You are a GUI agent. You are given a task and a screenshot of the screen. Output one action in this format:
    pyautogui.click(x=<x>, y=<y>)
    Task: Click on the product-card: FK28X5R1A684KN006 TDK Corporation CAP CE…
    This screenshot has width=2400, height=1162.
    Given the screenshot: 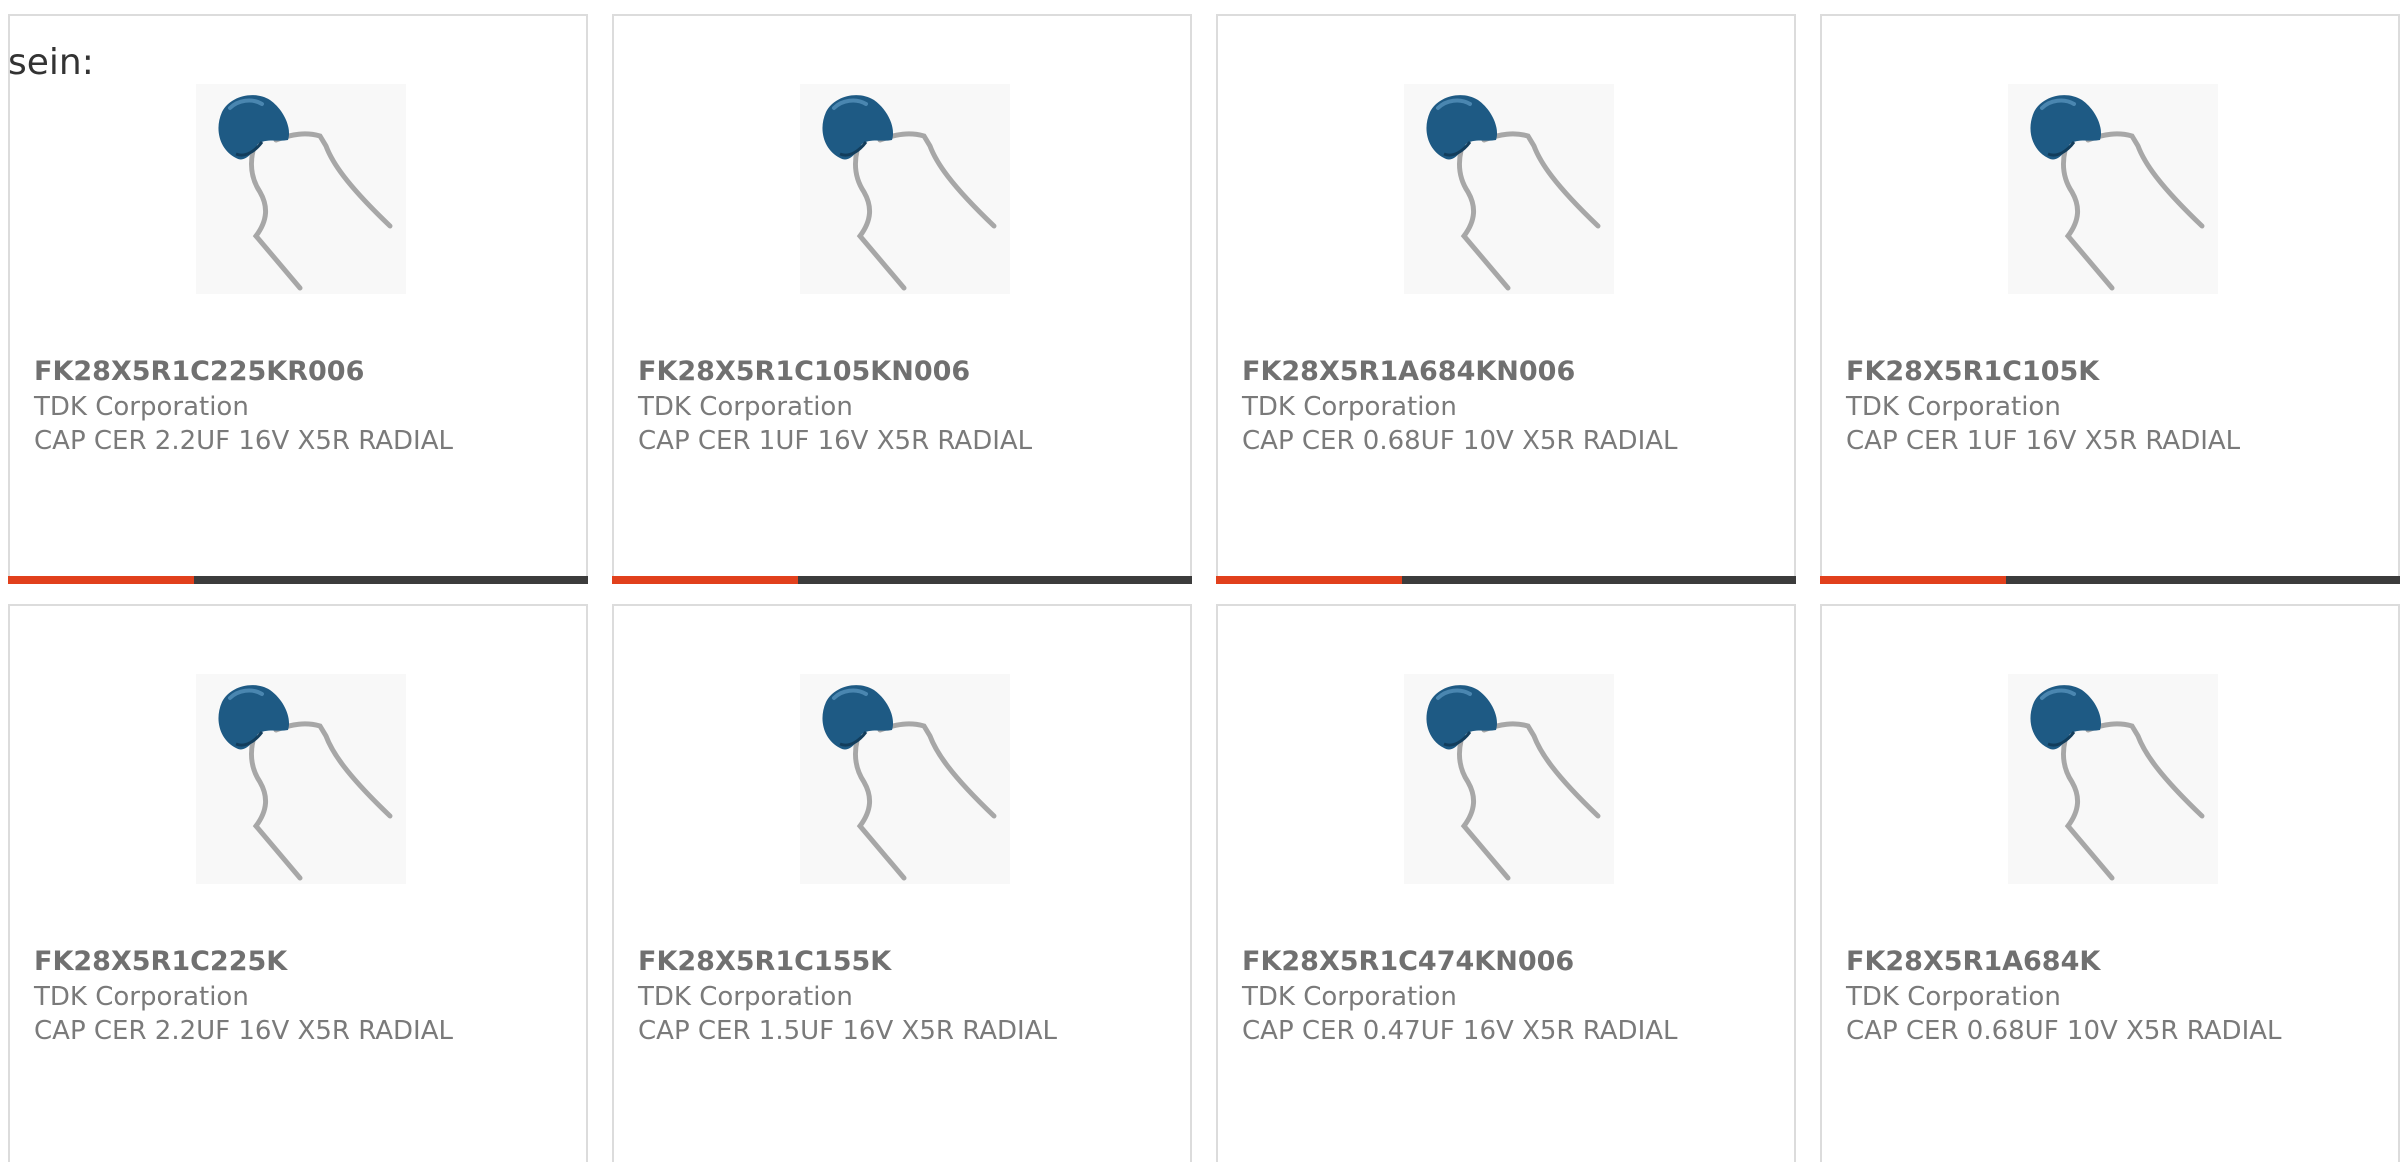 What is the action you would take?
    pyautogui.click(x=1506, y=299)
    